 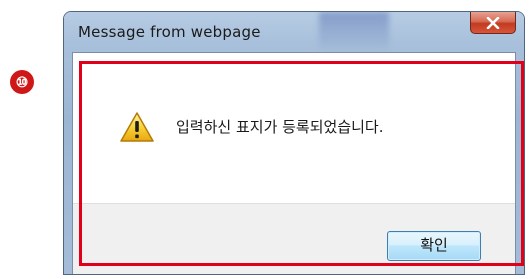 I want to click on annotation-number: ⑩, so click(x=22, y=82).